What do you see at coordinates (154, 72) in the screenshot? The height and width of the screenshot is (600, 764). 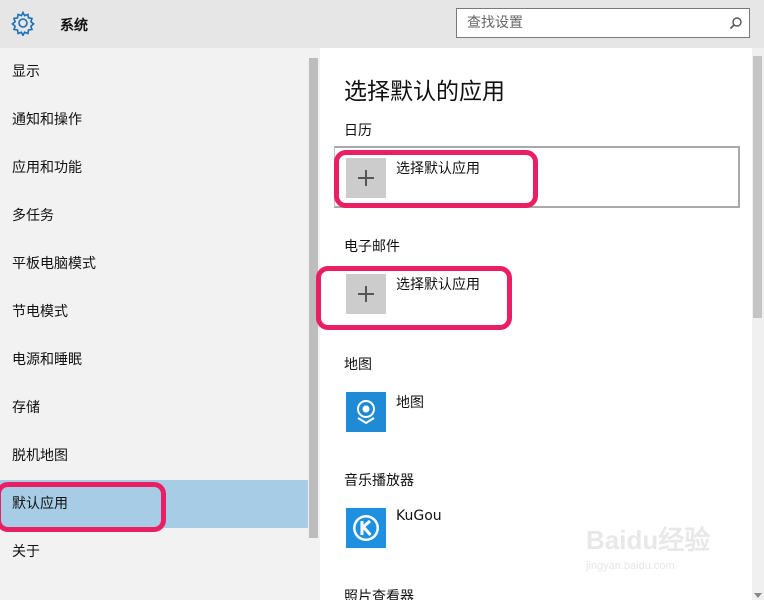 I see `sidebar-item-display: 显示` at bounding box center [154, 72].